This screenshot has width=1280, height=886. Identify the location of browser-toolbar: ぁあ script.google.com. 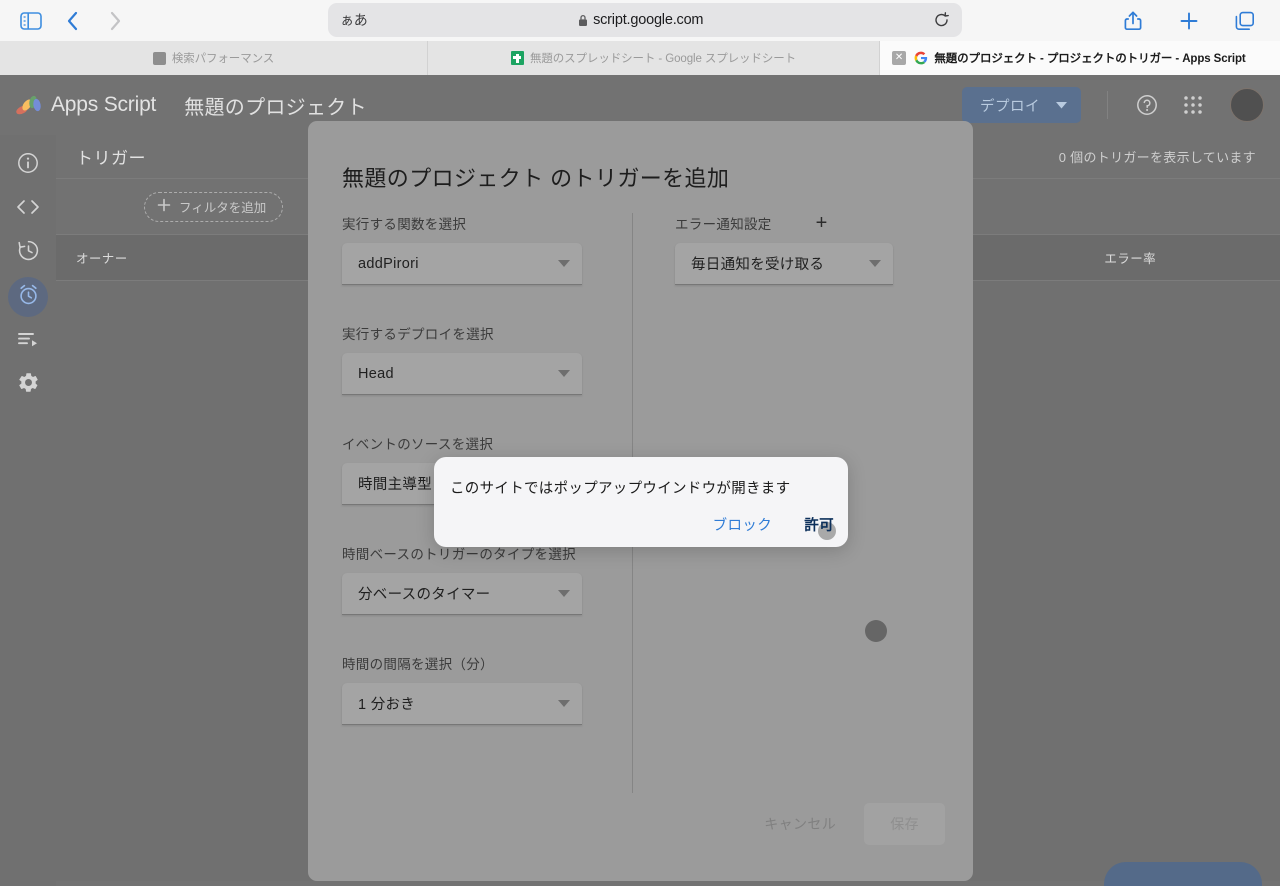
(640, 20).